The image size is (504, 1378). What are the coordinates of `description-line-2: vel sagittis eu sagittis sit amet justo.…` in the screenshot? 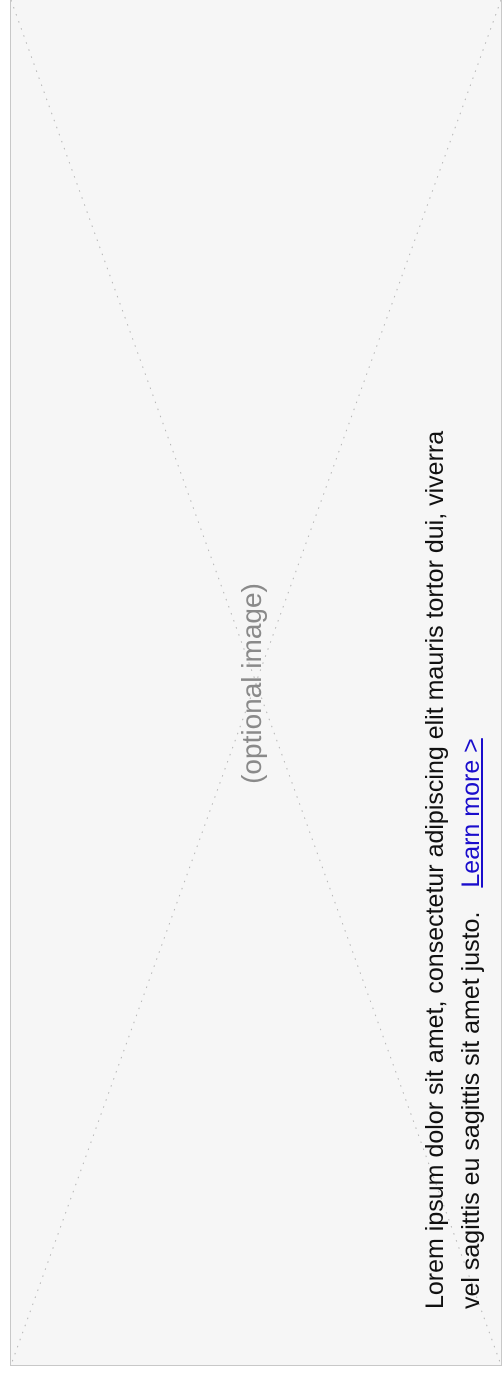 It's located at (471, 684).